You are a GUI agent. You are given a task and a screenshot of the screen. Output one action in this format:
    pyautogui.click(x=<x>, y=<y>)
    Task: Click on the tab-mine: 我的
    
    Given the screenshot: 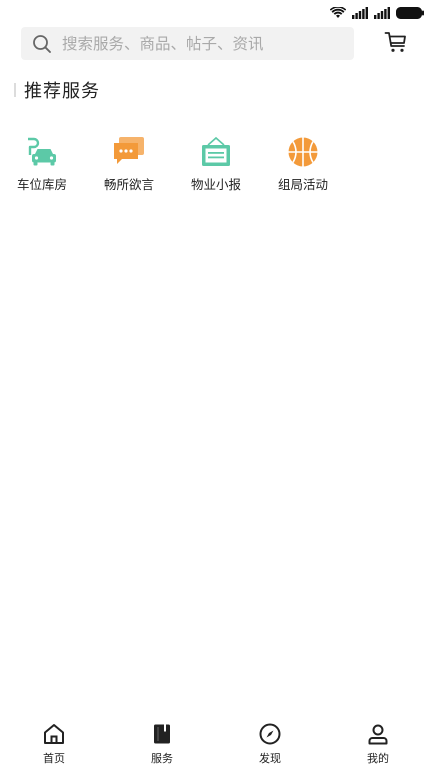 What is the action you would take?
    pyautogui.click(x=378, y=742)
    